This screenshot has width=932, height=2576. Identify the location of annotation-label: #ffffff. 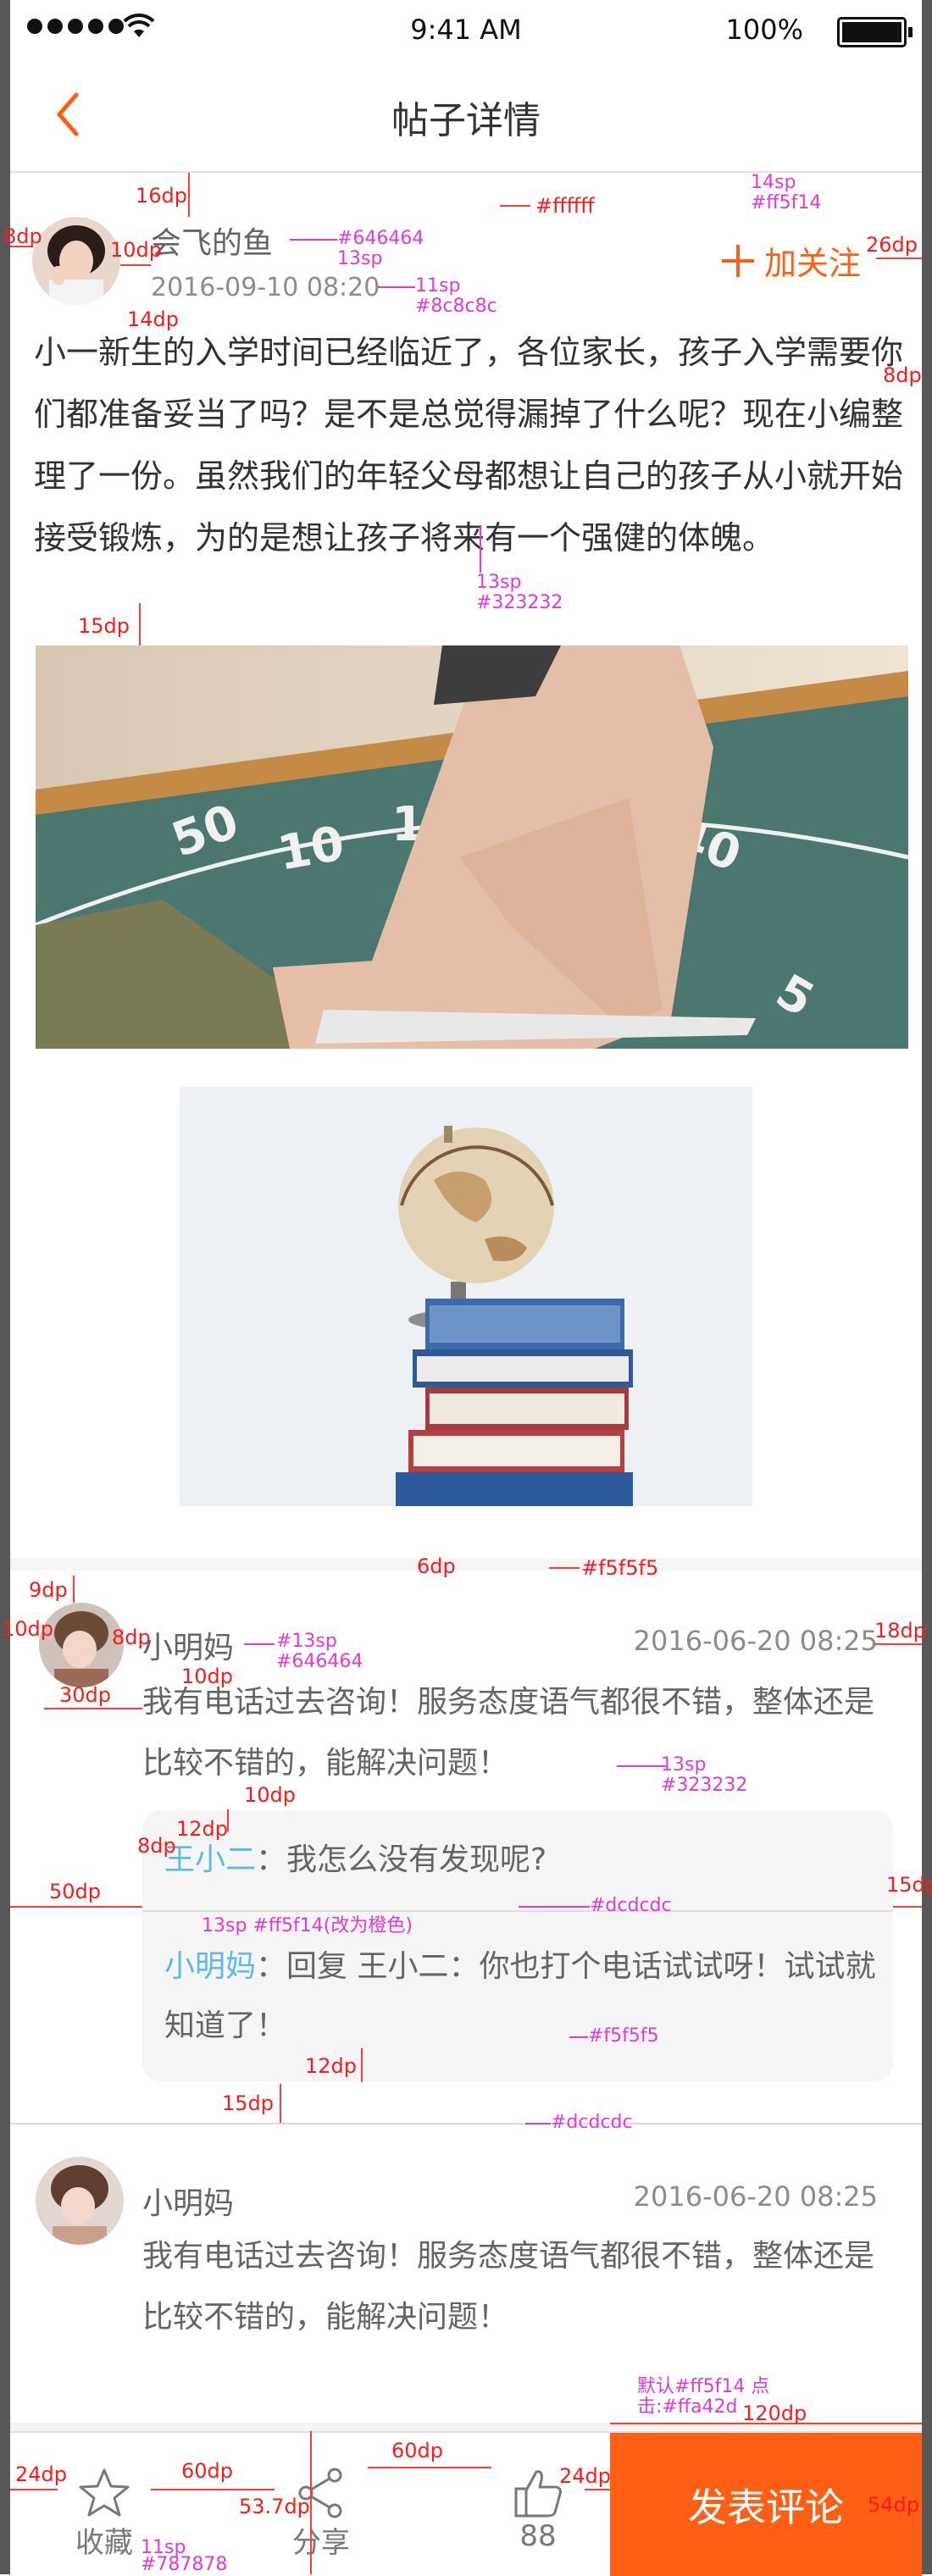
(565, 206).